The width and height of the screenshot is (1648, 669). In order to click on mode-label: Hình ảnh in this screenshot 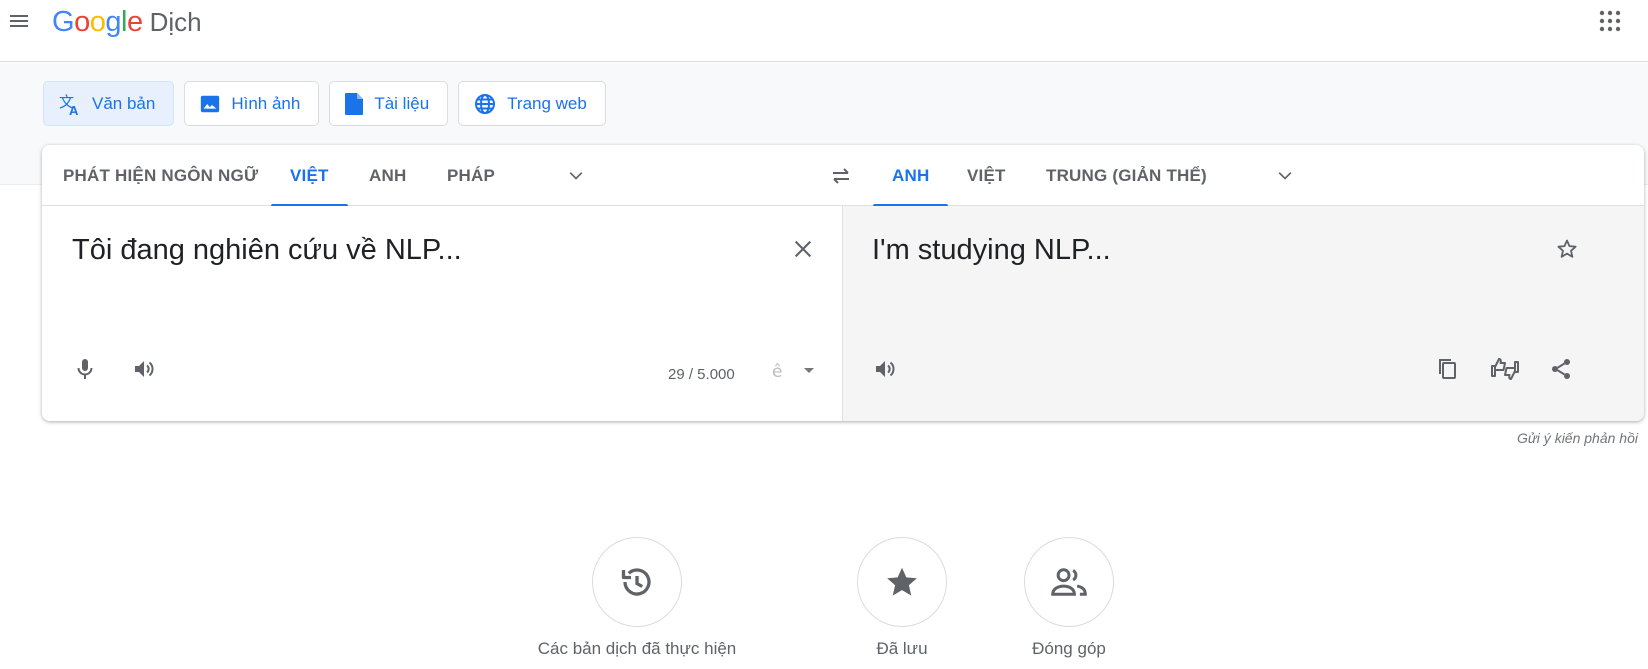, I will do `click(266, 103)`.